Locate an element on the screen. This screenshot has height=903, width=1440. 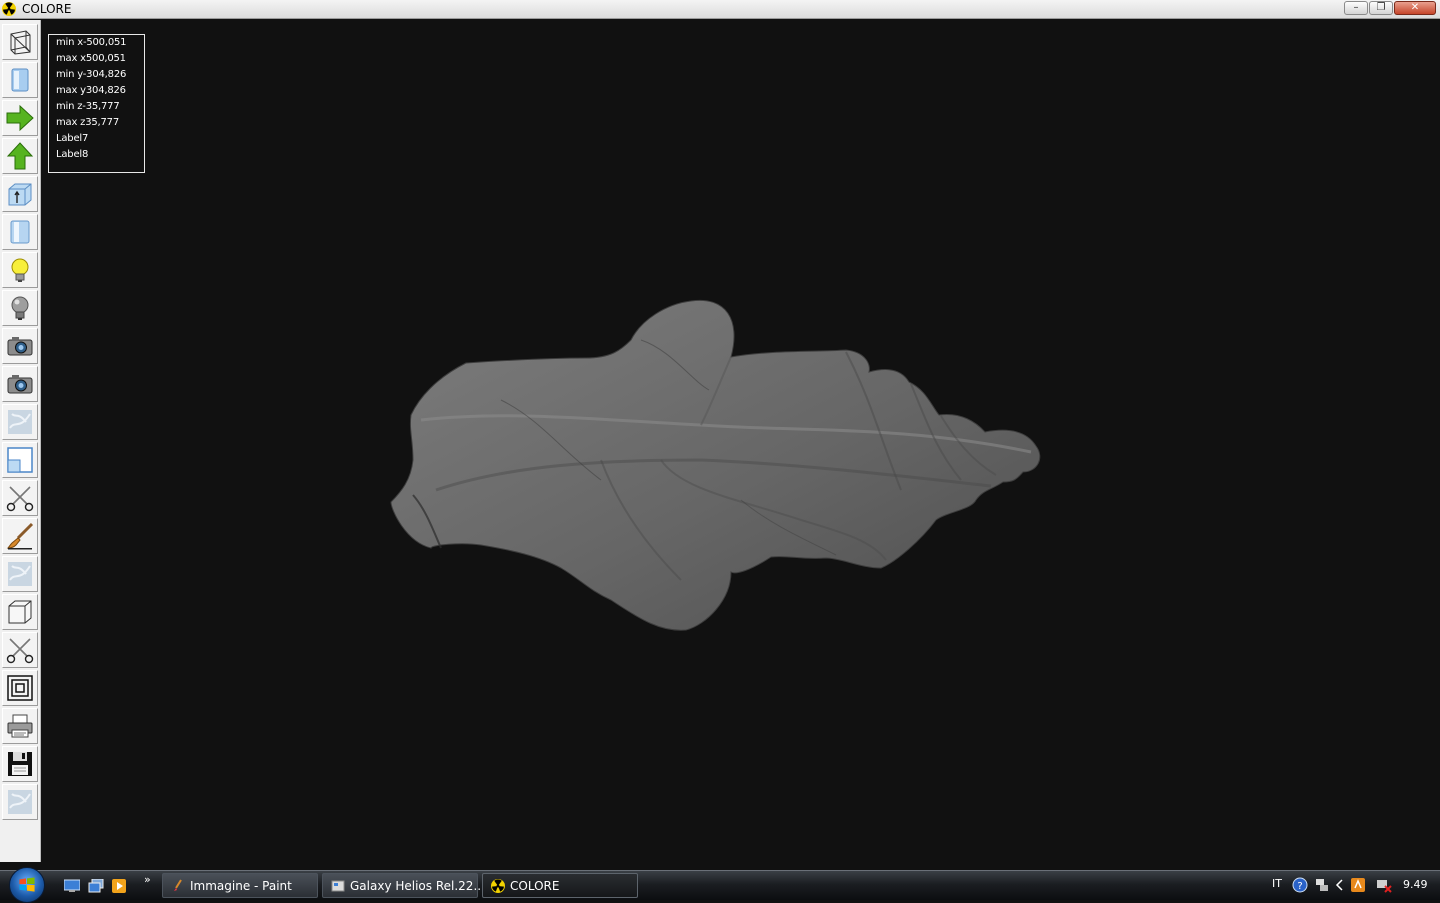
task-colore: COLORE is located at coordinates (560, 885).